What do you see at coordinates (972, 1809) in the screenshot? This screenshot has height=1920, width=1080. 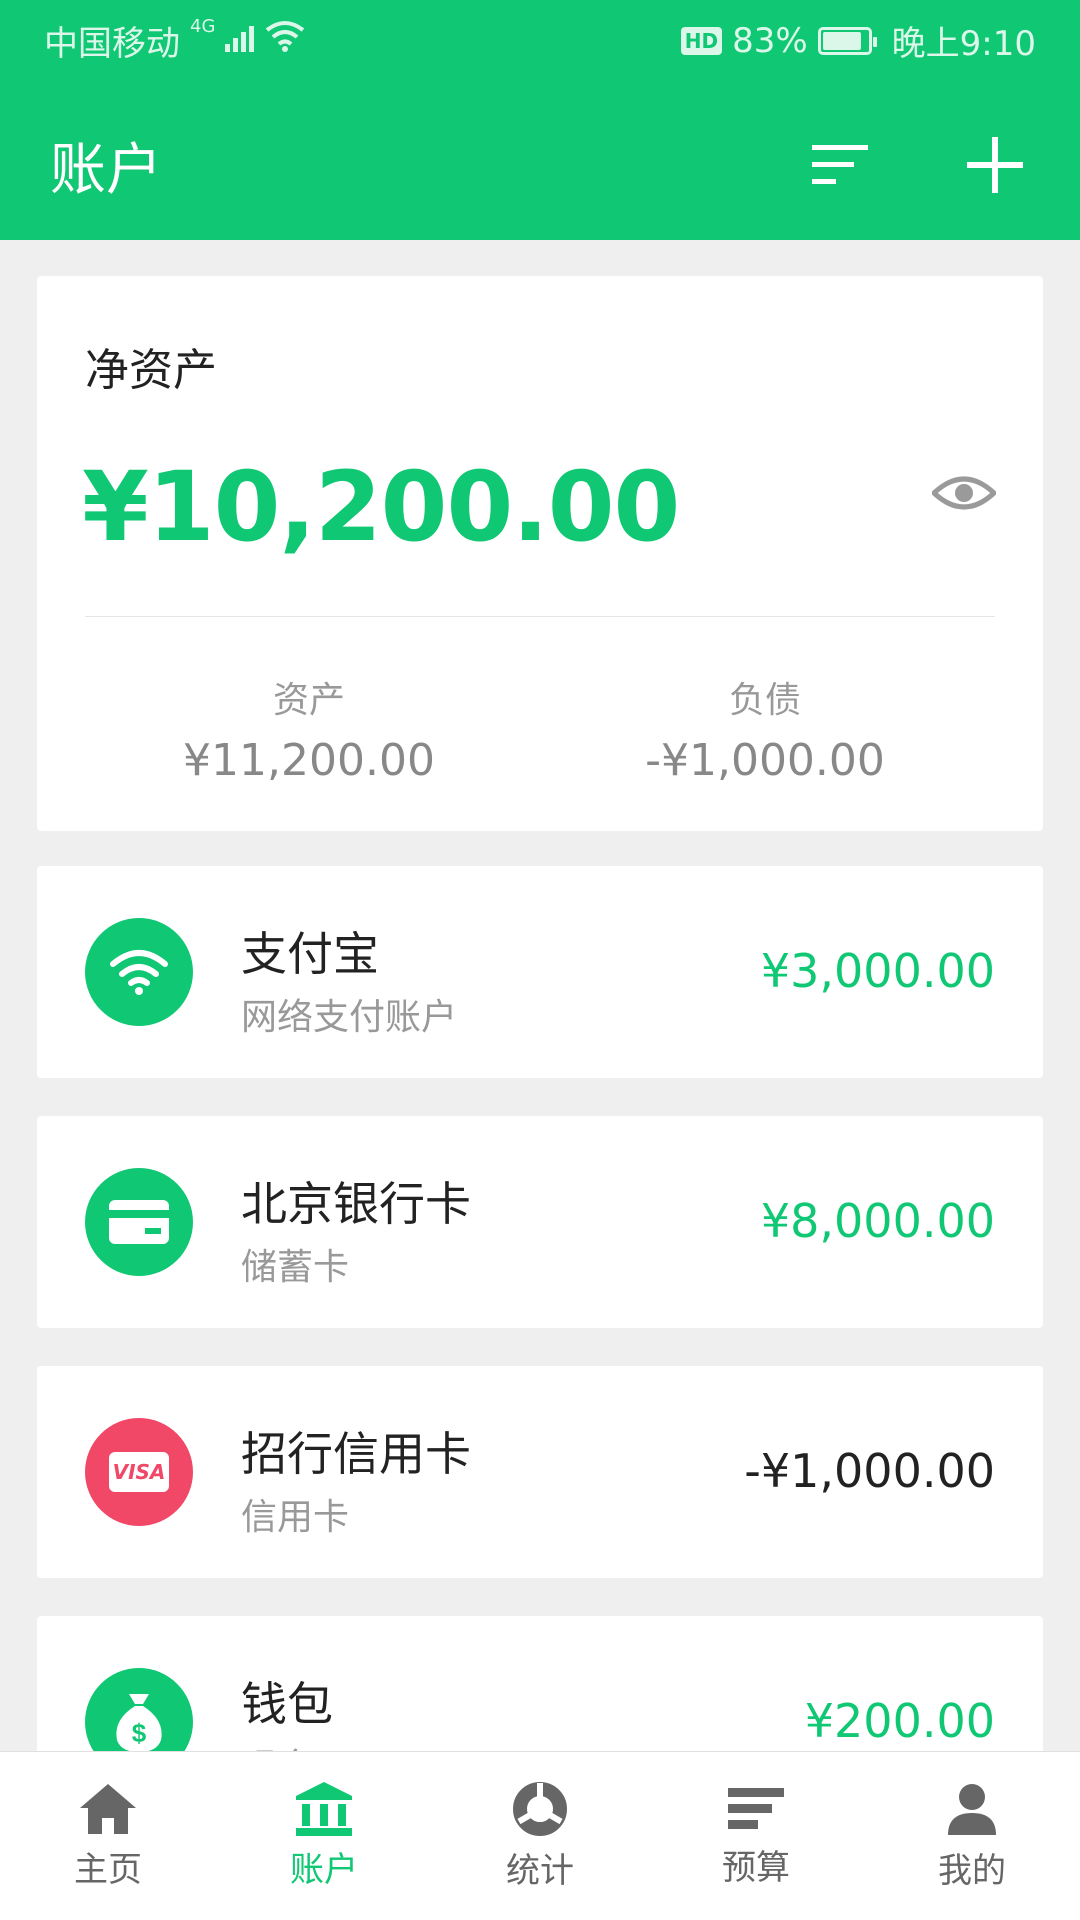 I see `user-icon` at bounding box center [972, 1809].